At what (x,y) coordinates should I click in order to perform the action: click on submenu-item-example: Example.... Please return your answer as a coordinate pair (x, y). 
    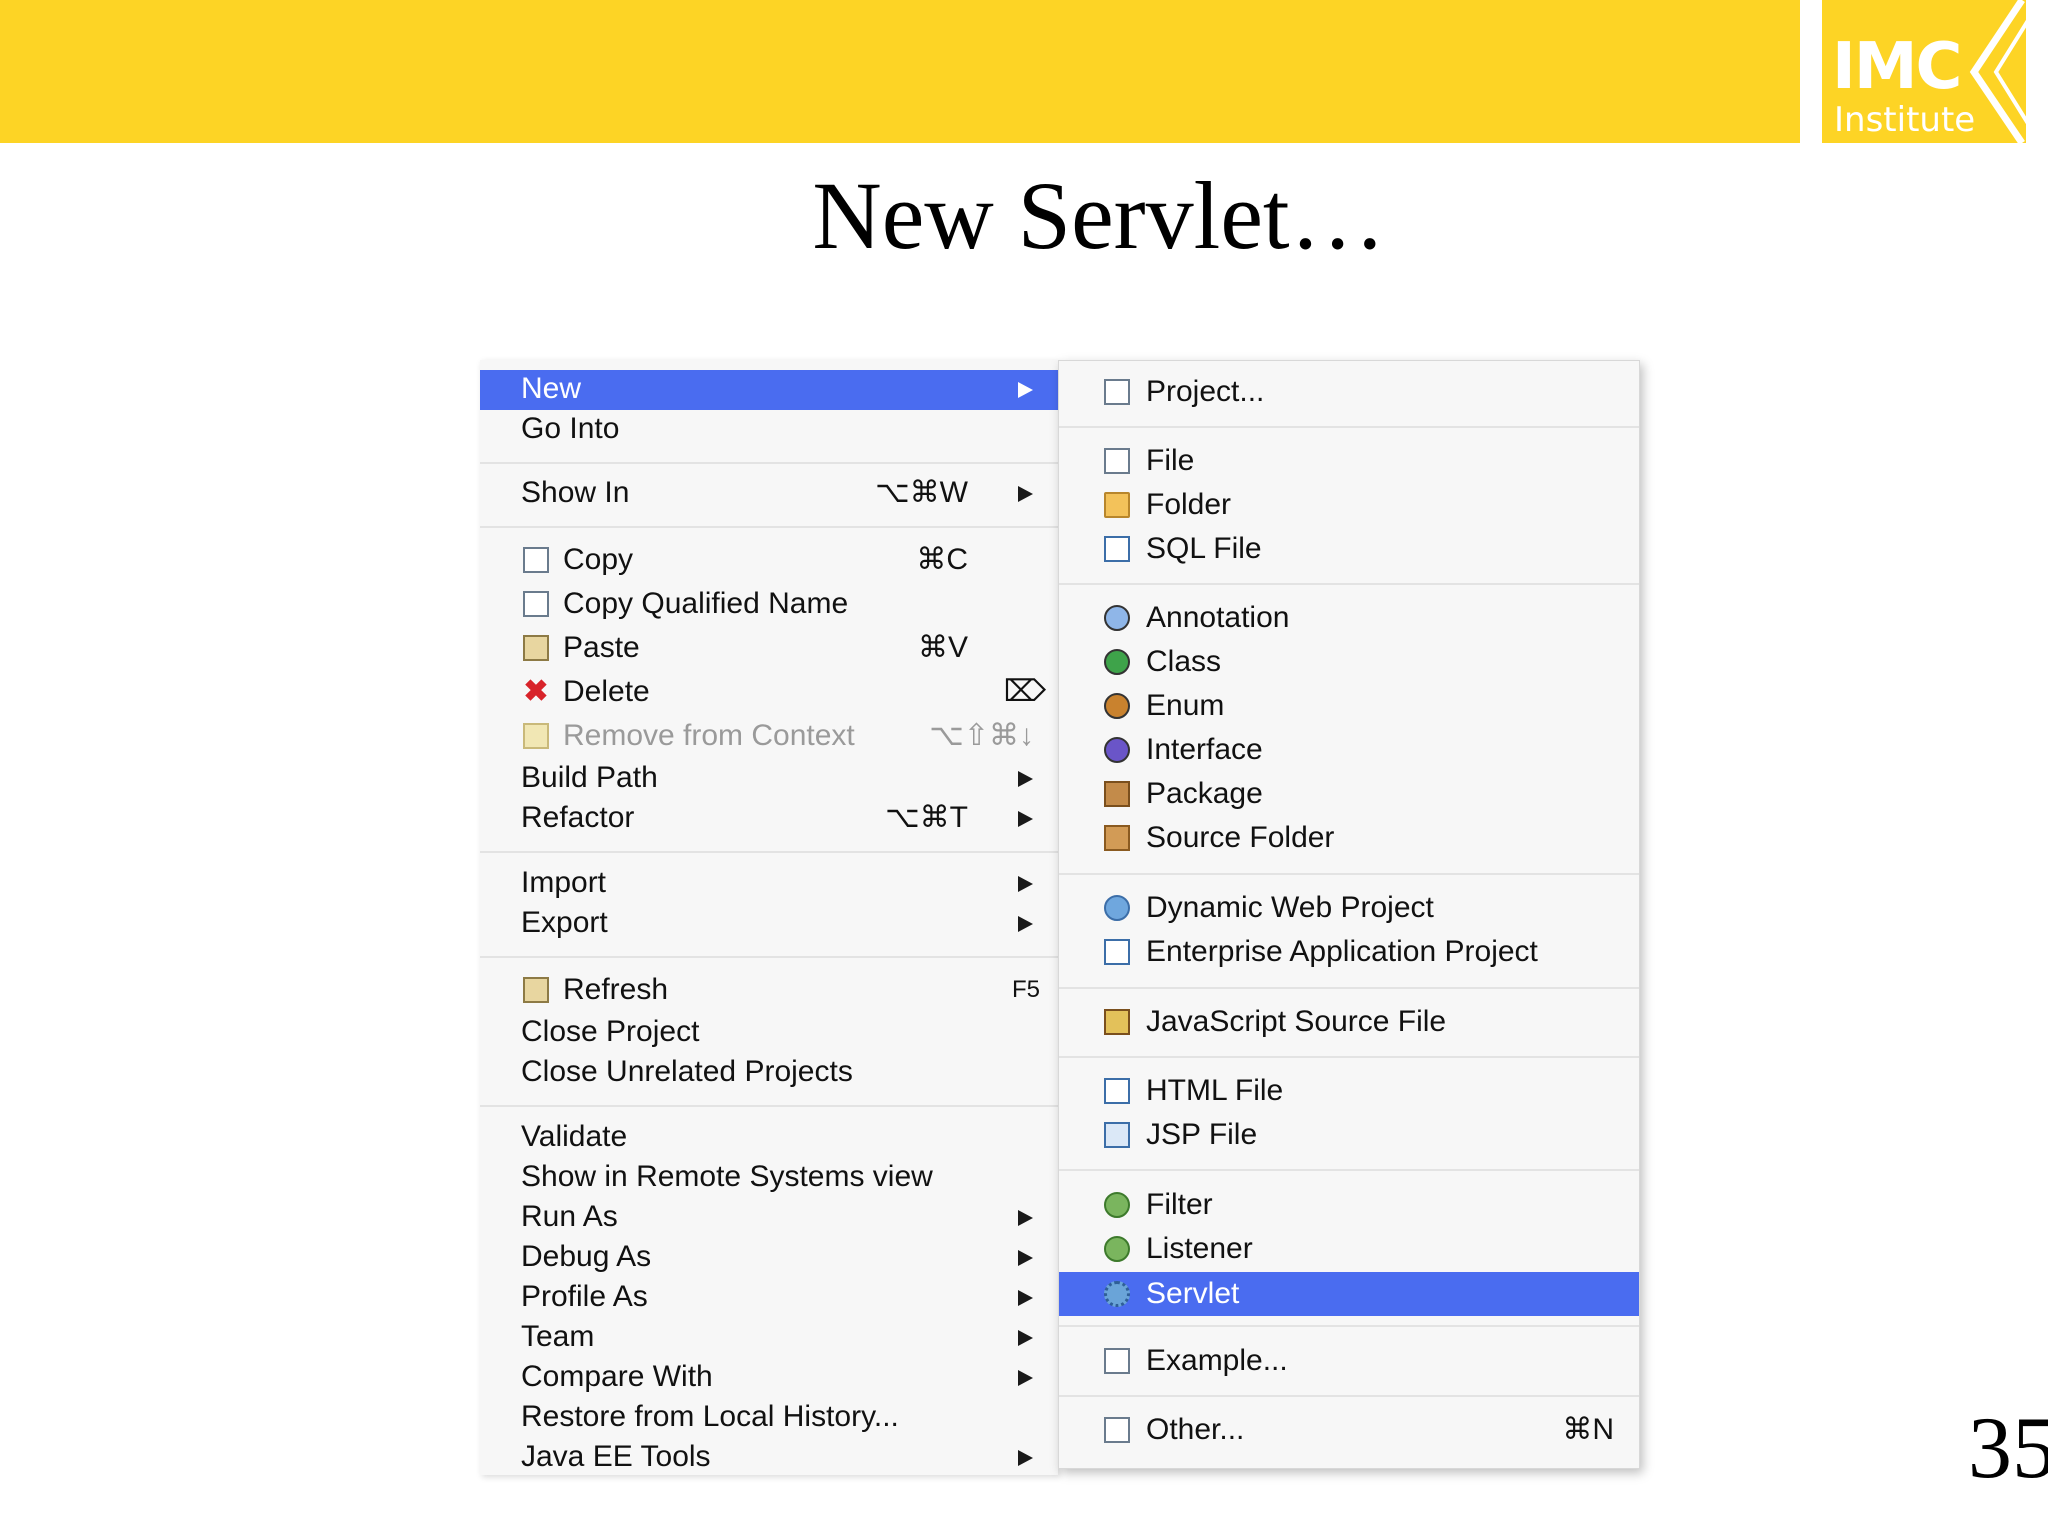
    Looking at the image, I should click on (1349, 1361).